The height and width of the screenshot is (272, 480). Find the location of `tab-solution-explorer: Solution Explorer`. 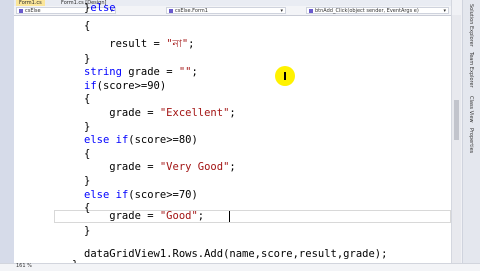

tab-solution-explorer: Solution Explorer is located at coordinates (471, 25).